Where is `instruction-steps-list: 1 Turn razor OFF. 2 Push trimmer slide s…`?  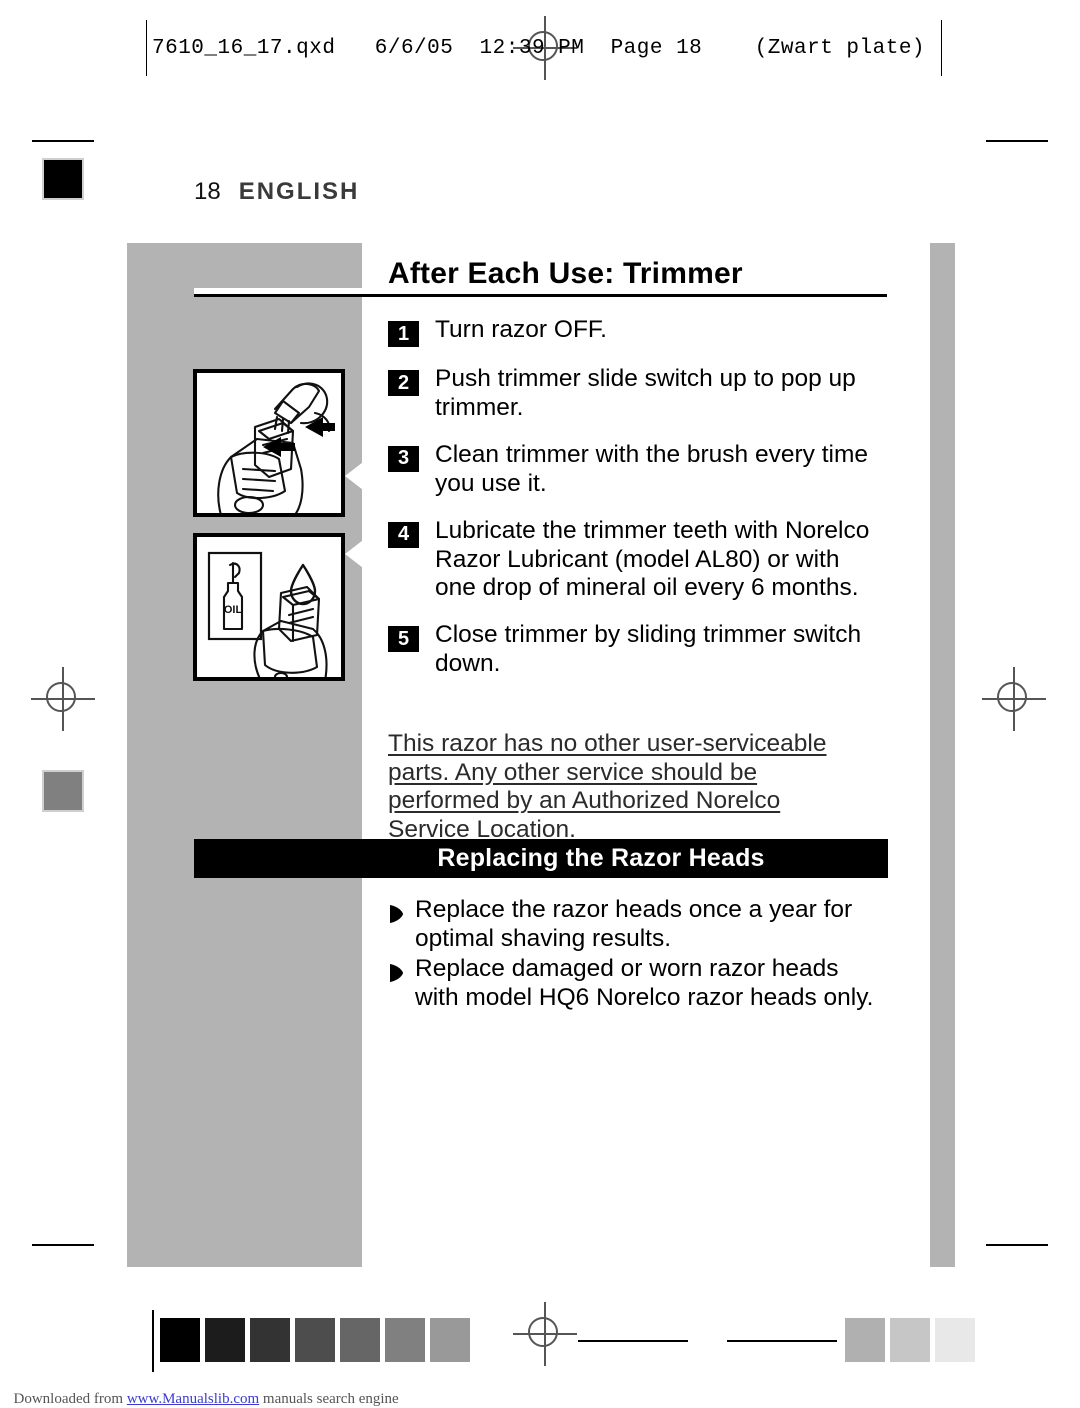
instruction-steps-list: 1 Turn razor OFF. 2 Push trimmer slide s… is located at coordinates (638, 506).